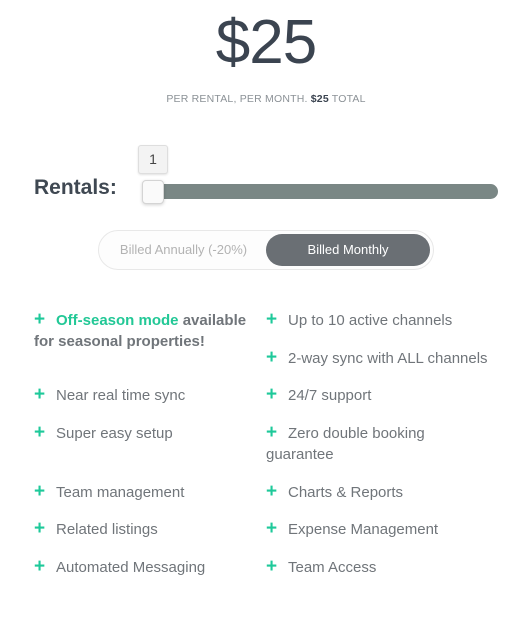 This screenshot has width=524, height=628. I want to click on feature-item: +24/7 support, so click(318, 395).